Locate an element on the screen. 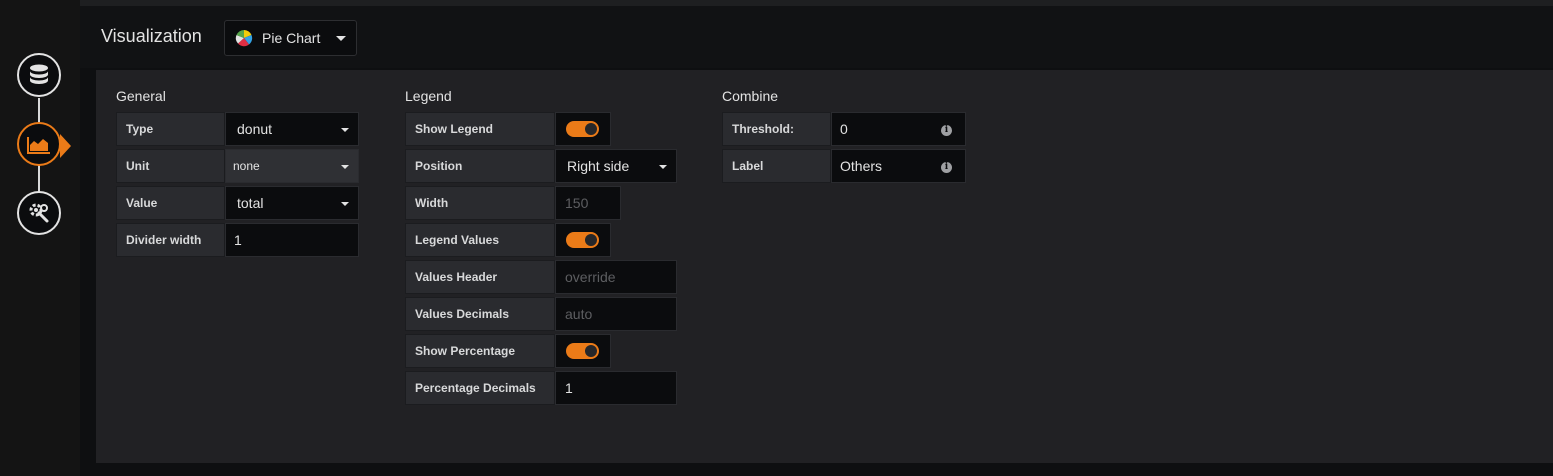 The width and height of the screenshot is (1553, 476). percentage-decimals-input: 1 is located at coordinates (616, 388).